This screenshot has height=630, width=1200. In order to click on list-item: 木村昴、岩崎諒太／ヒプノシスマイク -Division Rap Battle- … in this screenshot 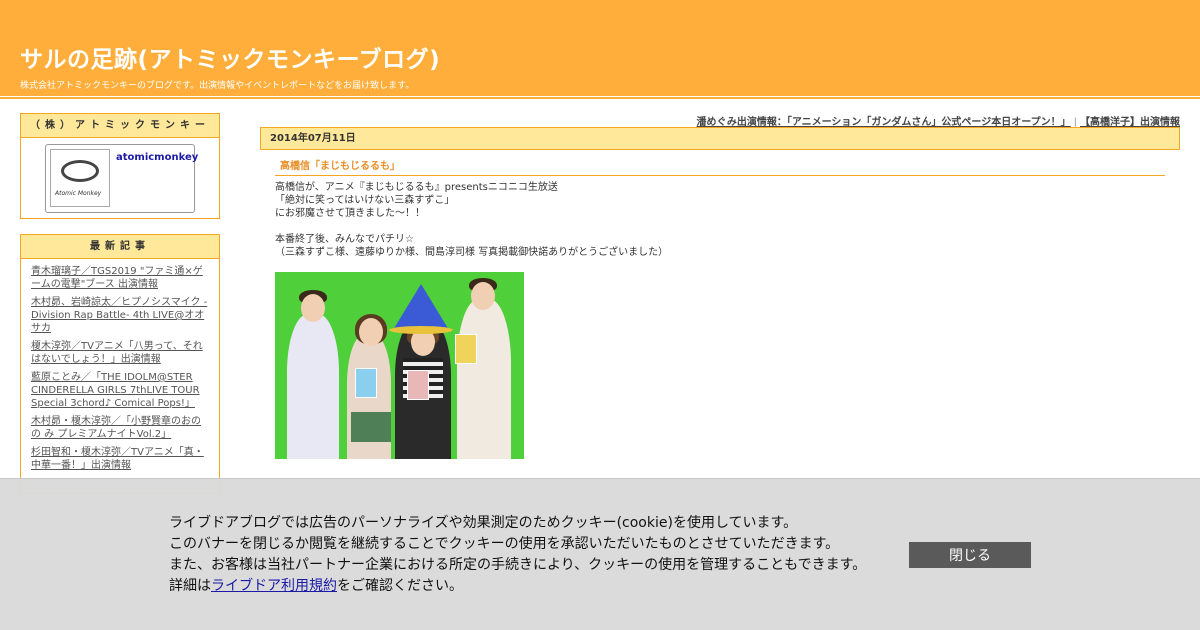, I will do `click(120, 315)`.